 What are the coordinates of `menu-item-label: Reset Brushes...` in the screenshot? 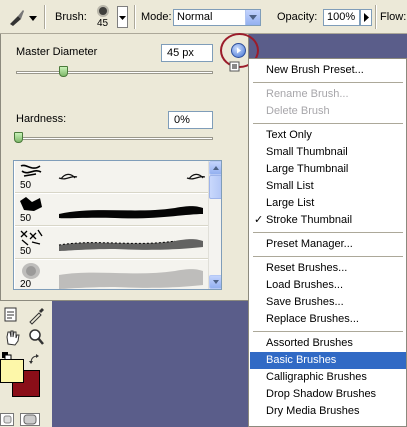 It's located at (307, 268).